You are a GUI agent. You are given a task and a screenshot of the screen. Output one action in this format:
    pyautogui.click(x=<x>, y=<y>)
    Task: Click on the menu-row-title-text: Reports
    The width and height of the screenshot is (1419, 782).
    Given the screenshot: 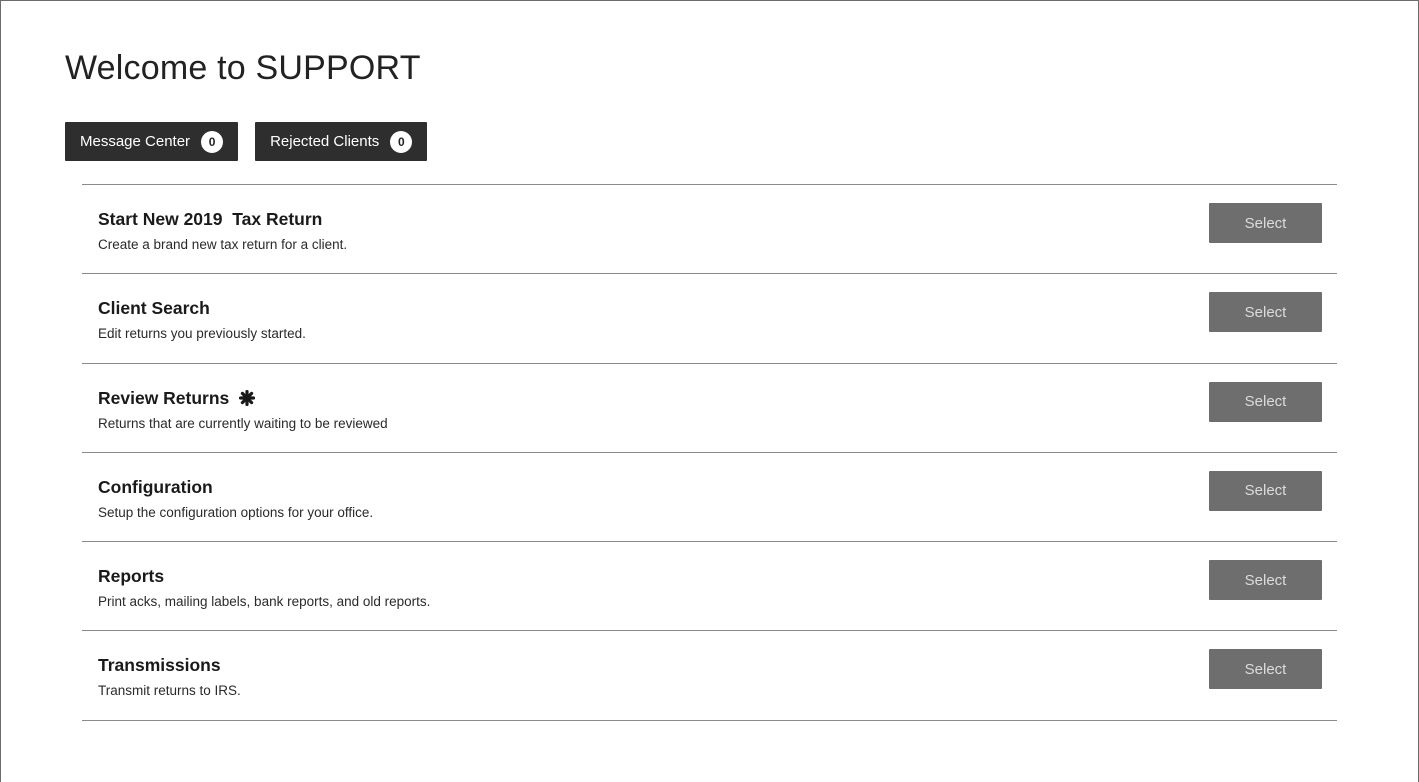 What is the action you would take?
    pyautogui.click(x=131, y=576)
    